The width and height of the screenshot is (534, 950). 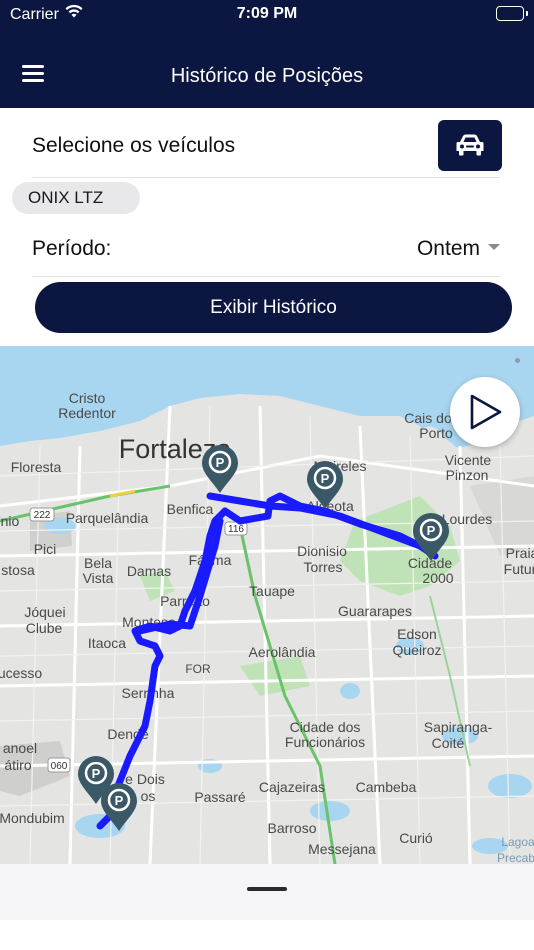 I want to click on svg-text: 116, so click(x=236, y=529).